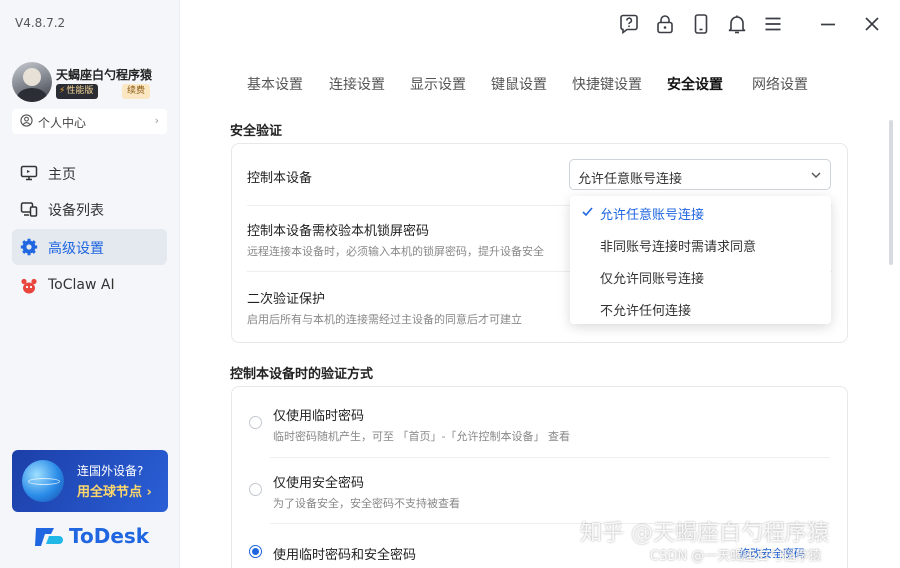 The image size is (900, 568). What do you see at coordinates (344, 553) in the screenshot?
I see `verify-option-label: 使用临时密码和安全密码` at bounding box center [344, 553].